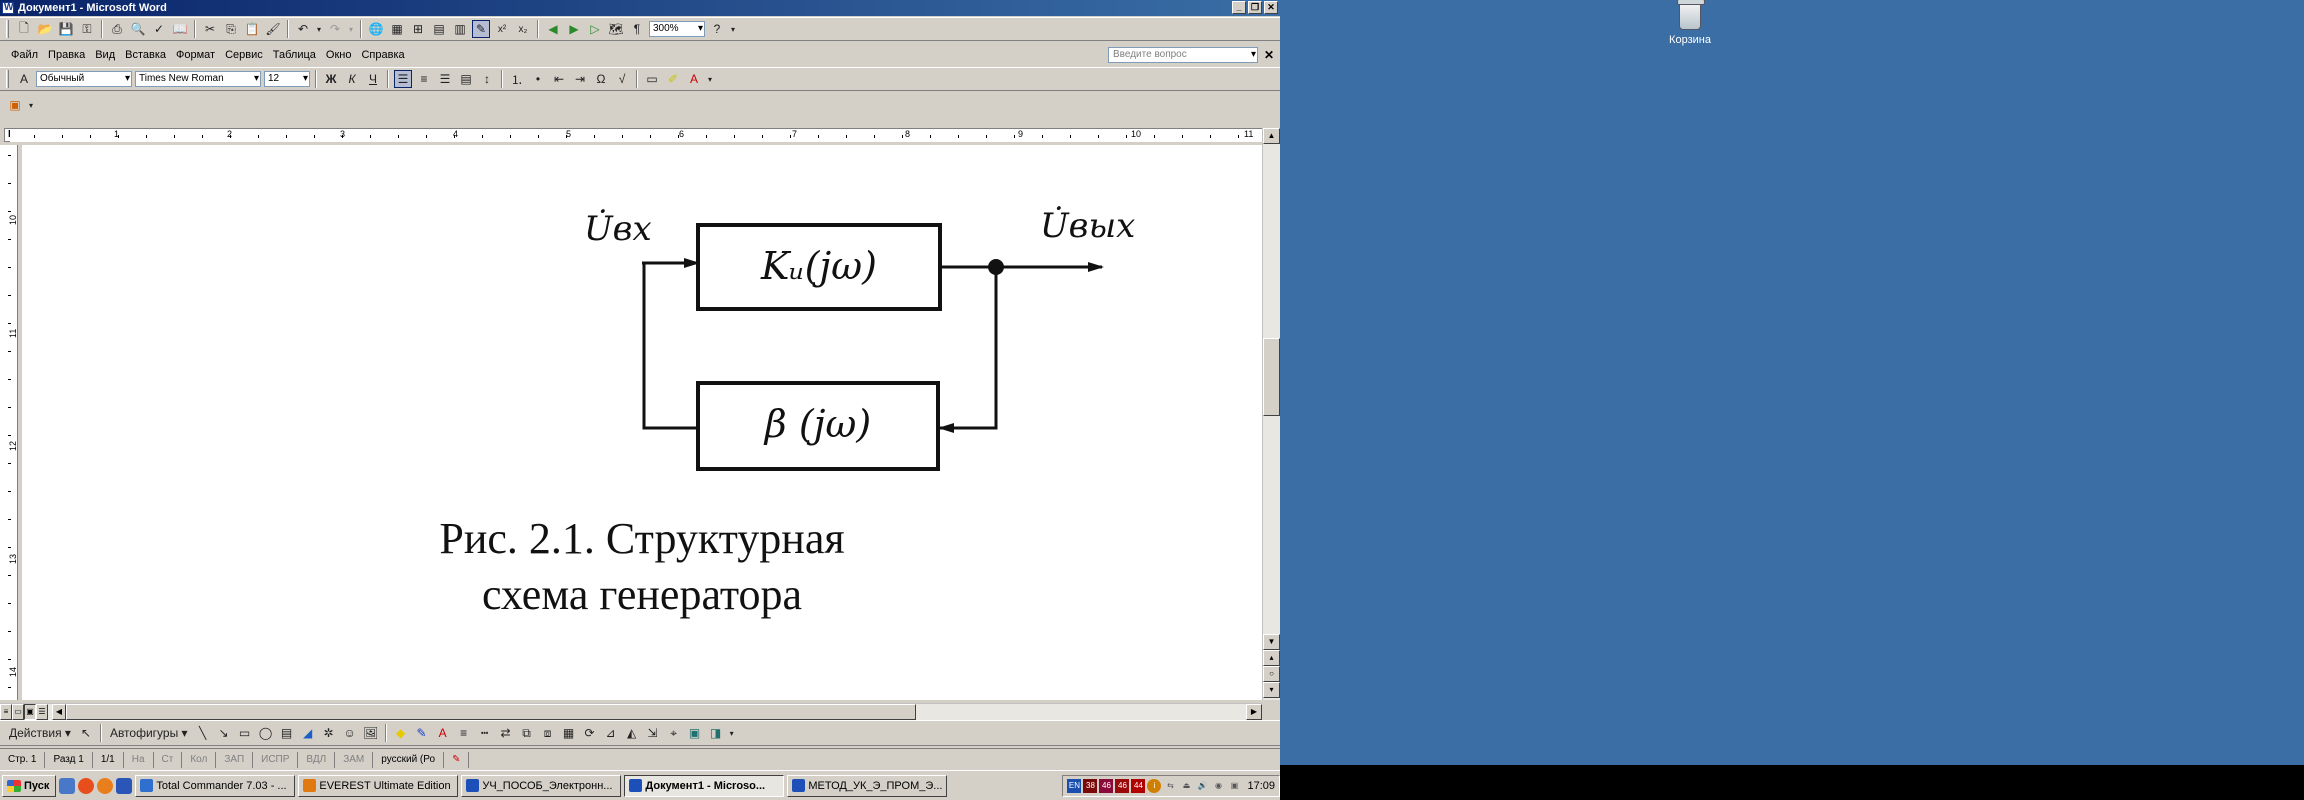 The height and width of the screenshot is (800, 2304). What do you see at coordinates (1271, 136) in the screenshot?
I see `scroll-up-button: ▲` at bounding box center [1271, 136].